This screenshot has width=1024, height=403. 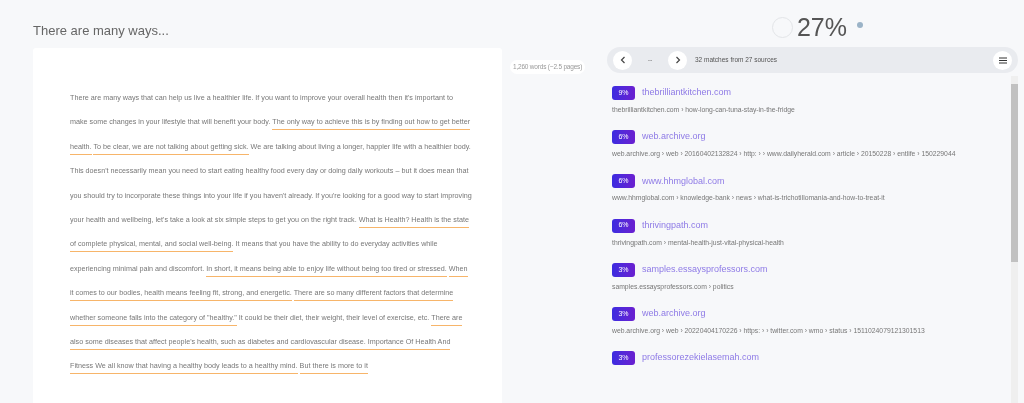 I want to click on previous-button, so click(x=622, y=60).